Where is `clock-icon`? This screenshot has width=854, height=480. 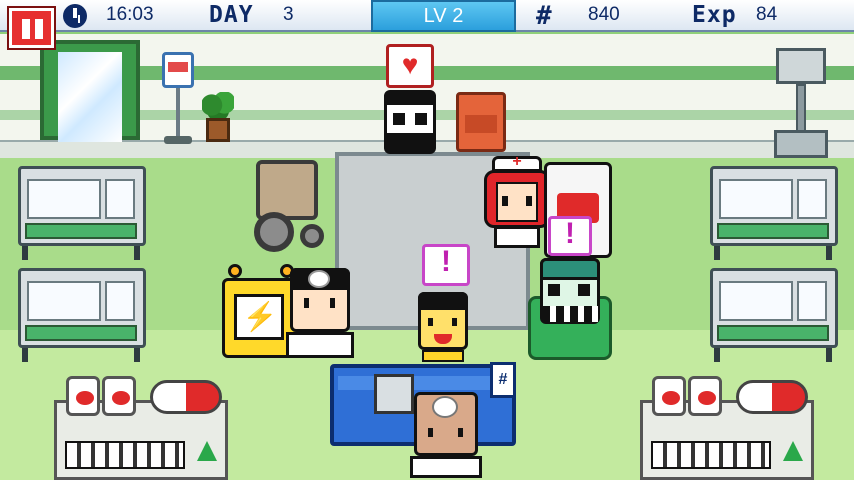 clock-icon is located at coordinates (75, 16).